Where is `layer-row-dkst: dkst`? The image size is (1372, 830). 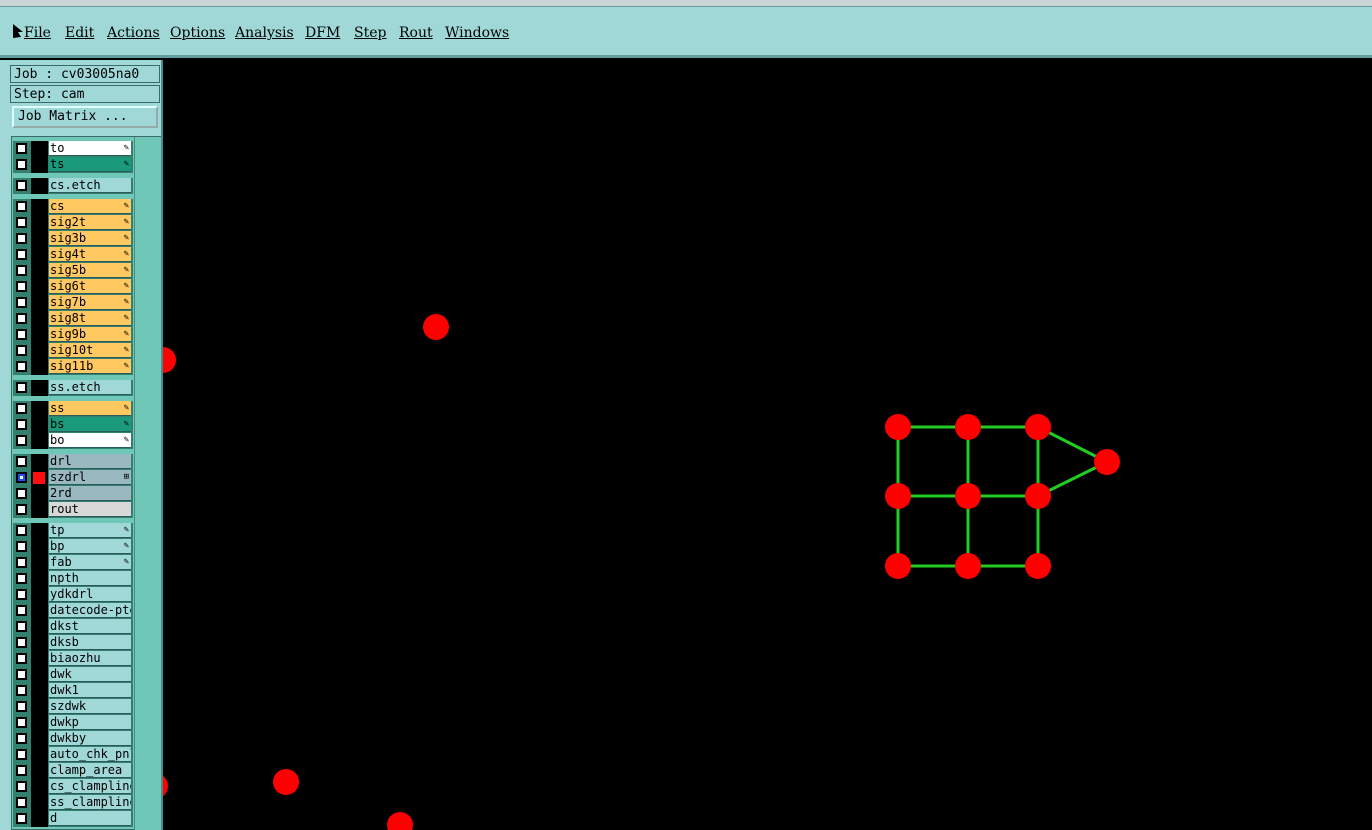 layer-row-dkst: dkst is located at coordinates (73, 627).